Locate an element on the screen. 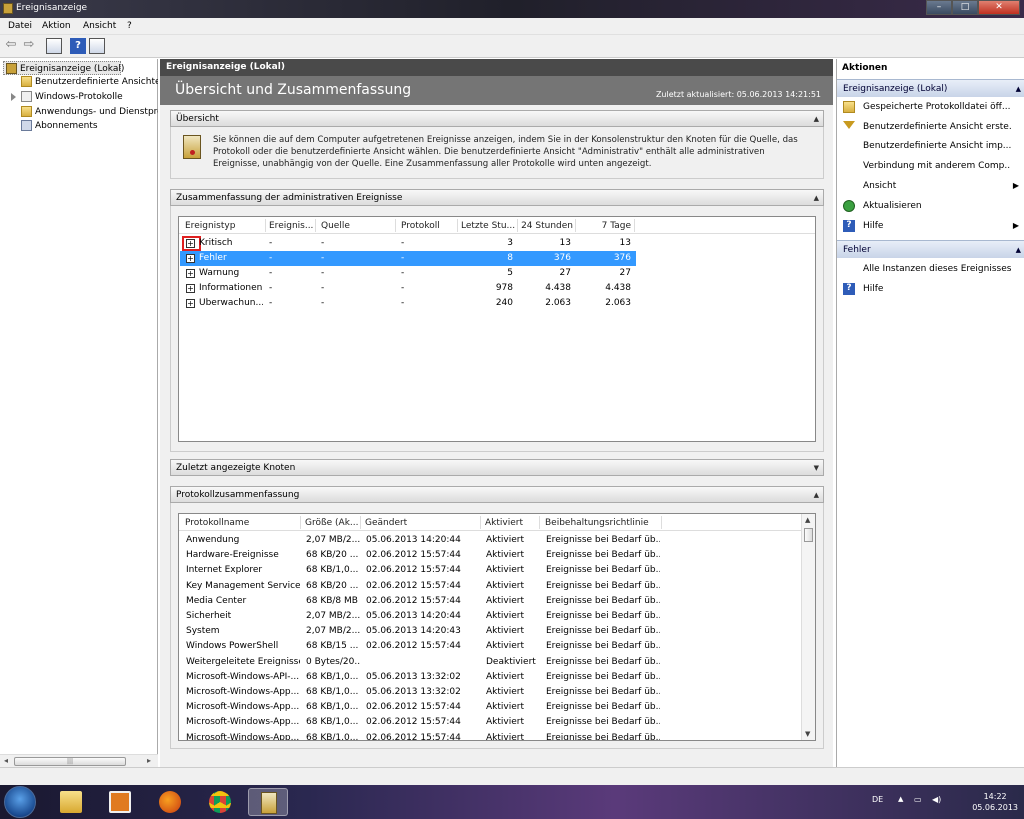  maximize-button: □ is located at coordinates (965, 7).